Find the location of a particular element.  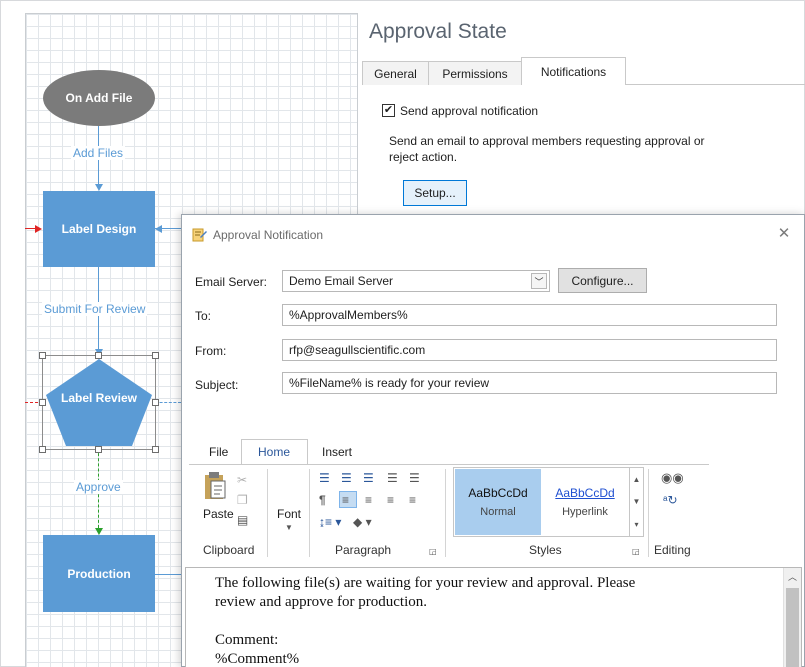

align-right-icon: ≡ is located at coordinates (390, 500).